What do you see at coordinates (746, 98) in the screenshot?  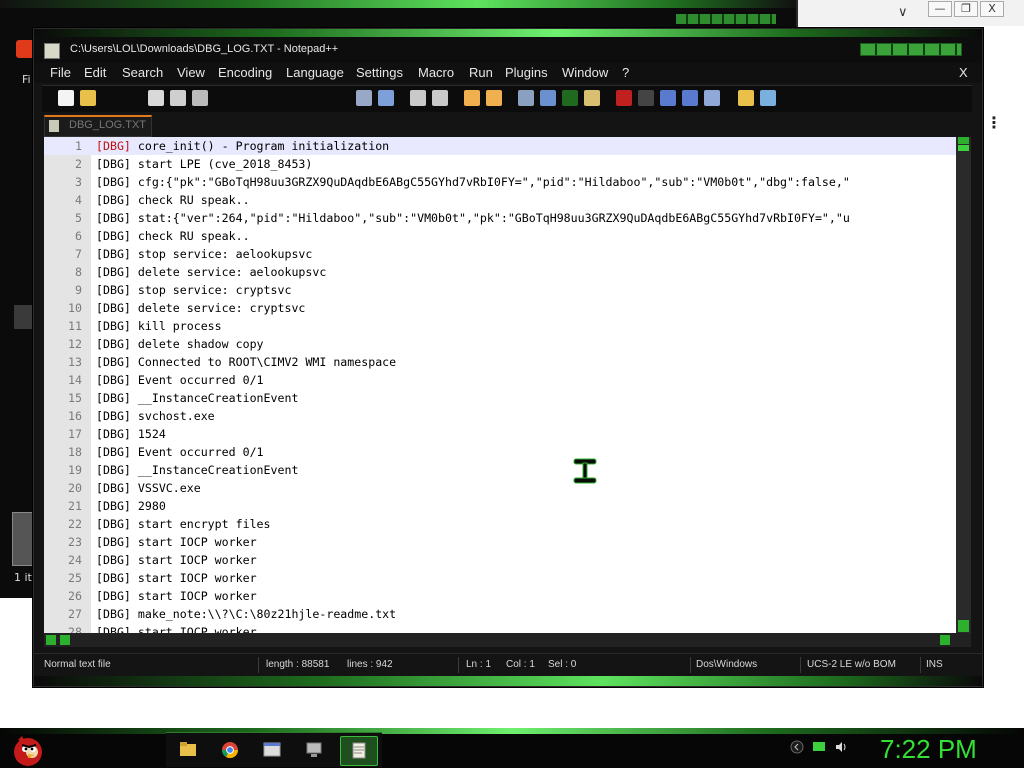 I see `folder-workspace-icon` at bounding box center [746, 98].